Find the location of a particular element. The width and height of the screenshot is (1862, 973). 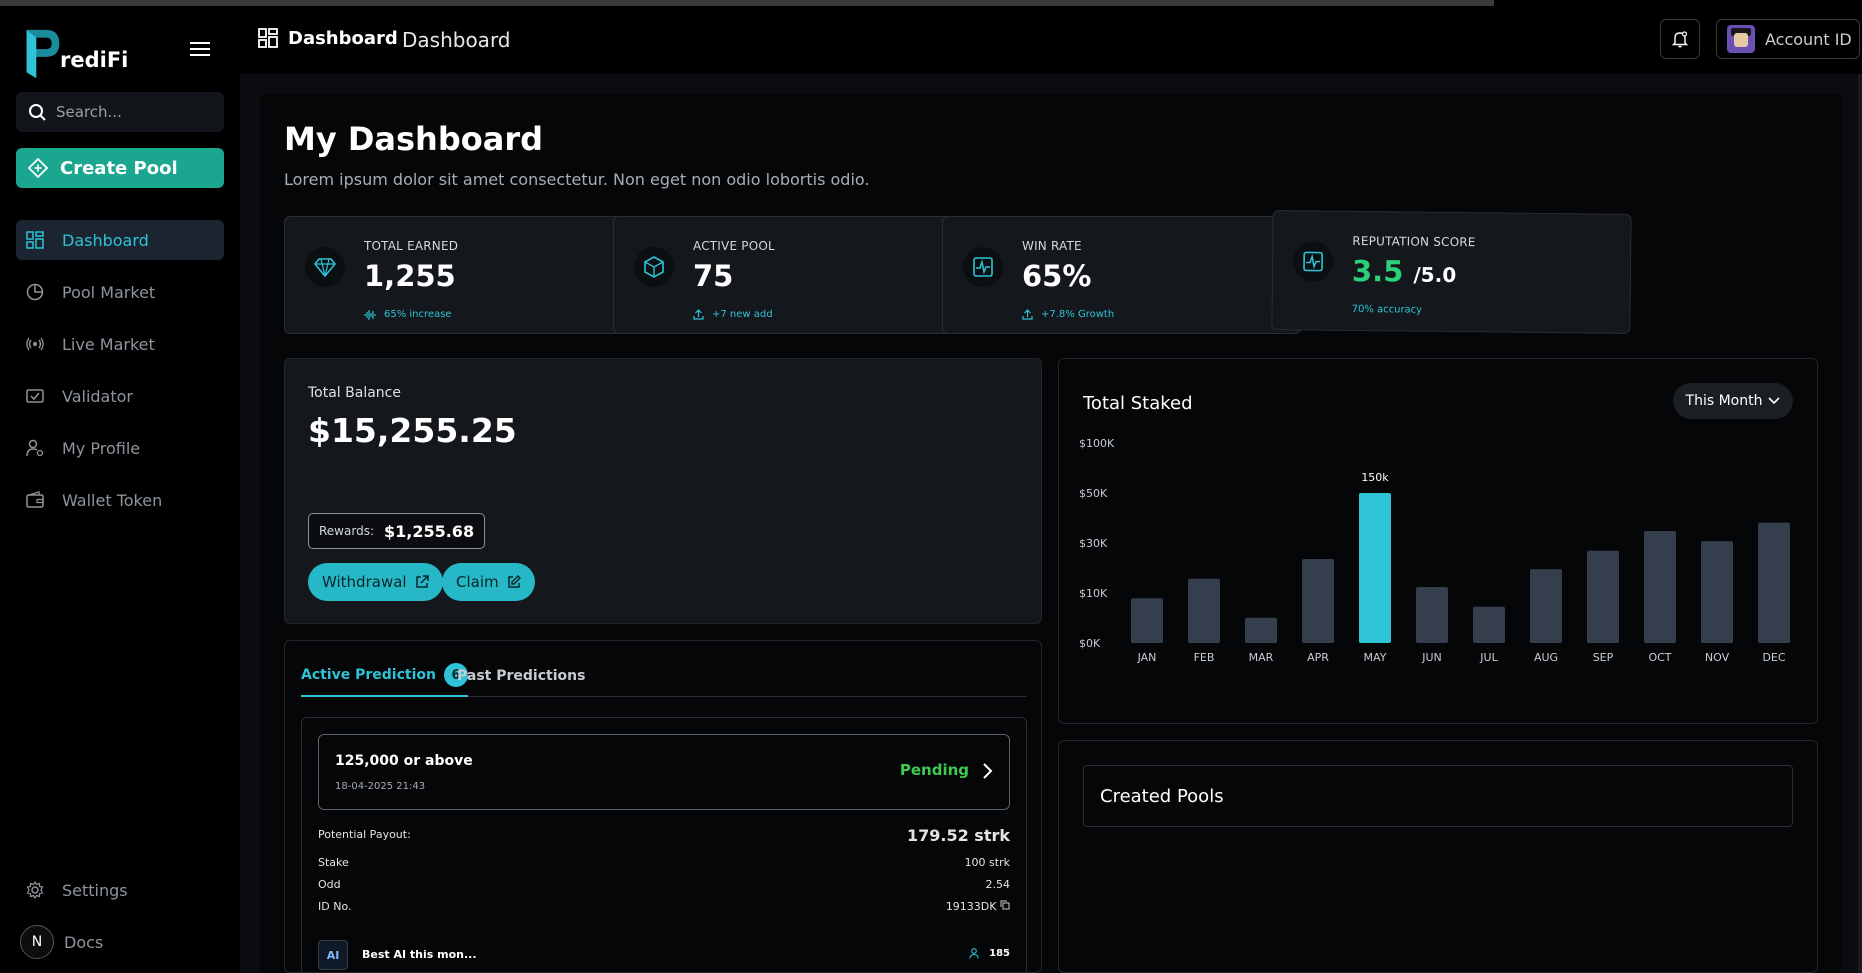

account-button: Account ID is located at coordinates (1788, 39).